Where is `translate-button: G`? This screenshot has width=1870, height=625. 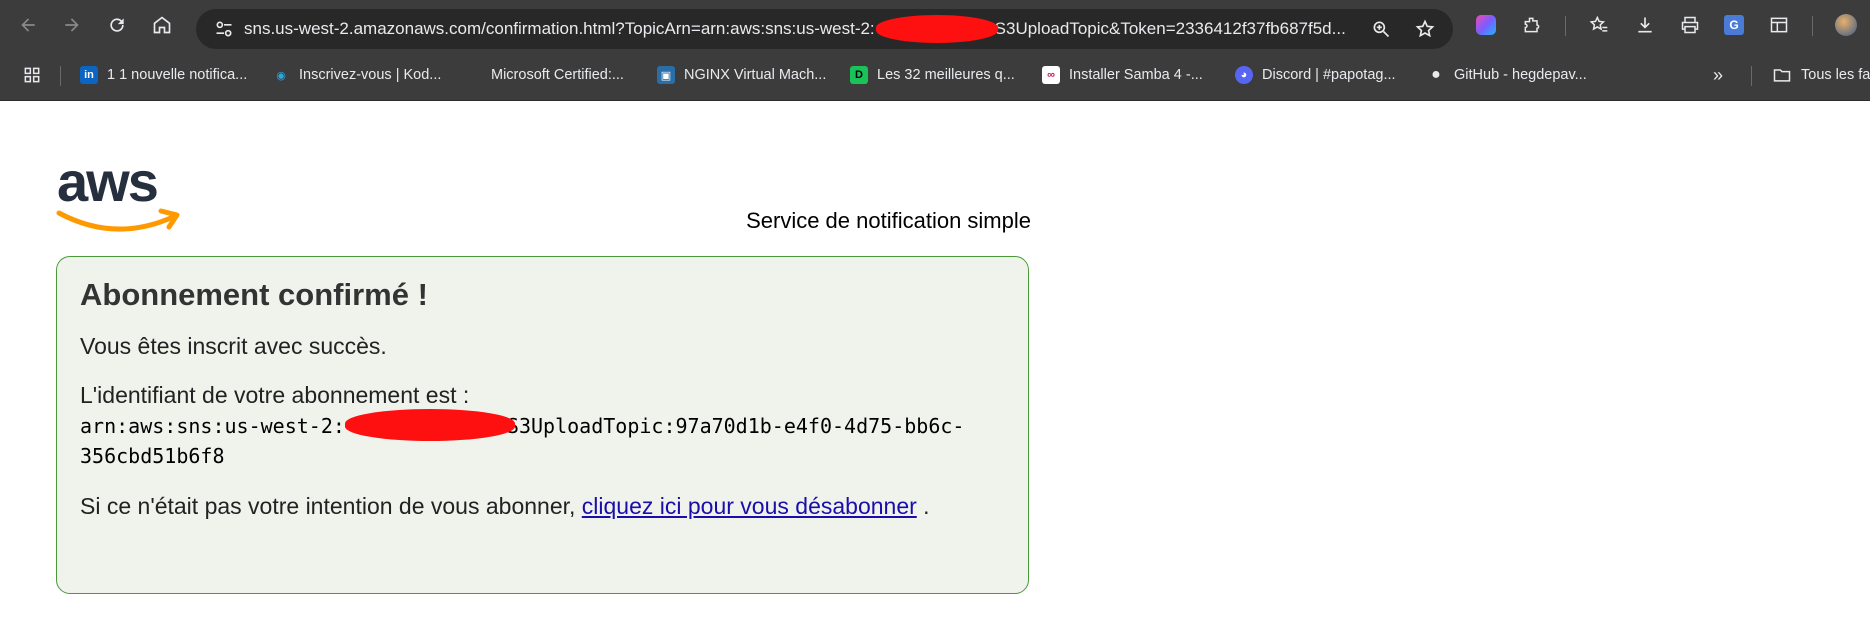 translate-button: G is located at coordinates (1734, 25).